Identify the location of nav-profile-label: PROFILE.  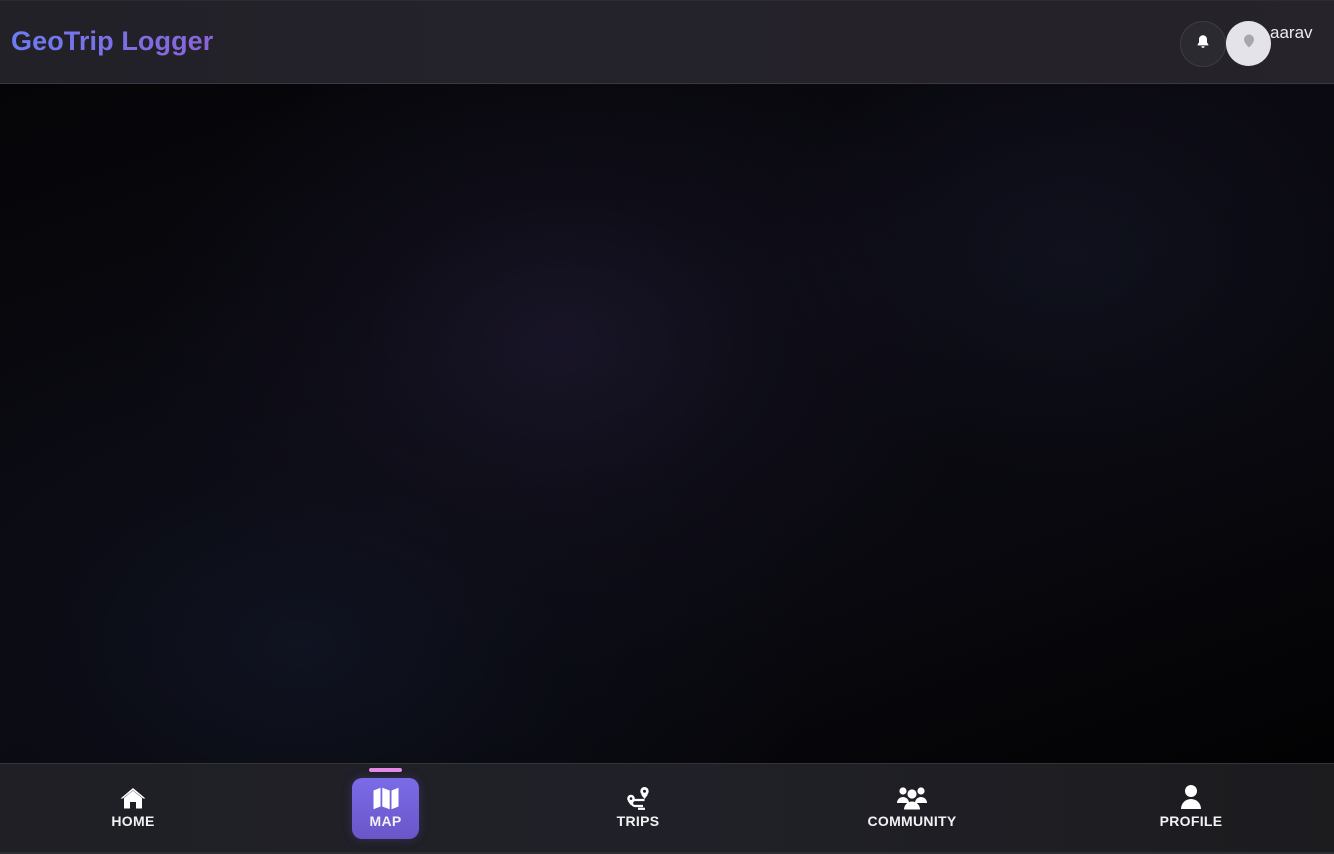
(1191, 821).